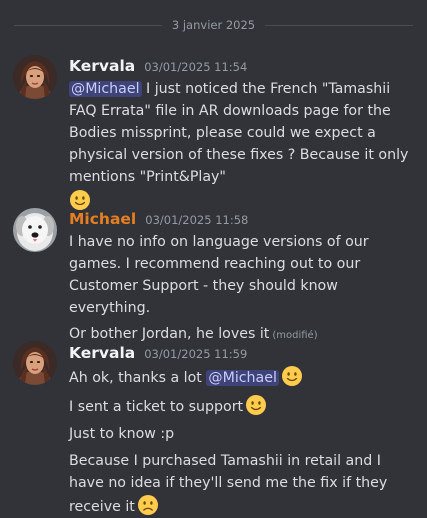  What do you see at coordinates (122, 434) in the screenshot?
I see `message-line: Just to know :p` at bounding box center [122, 434].